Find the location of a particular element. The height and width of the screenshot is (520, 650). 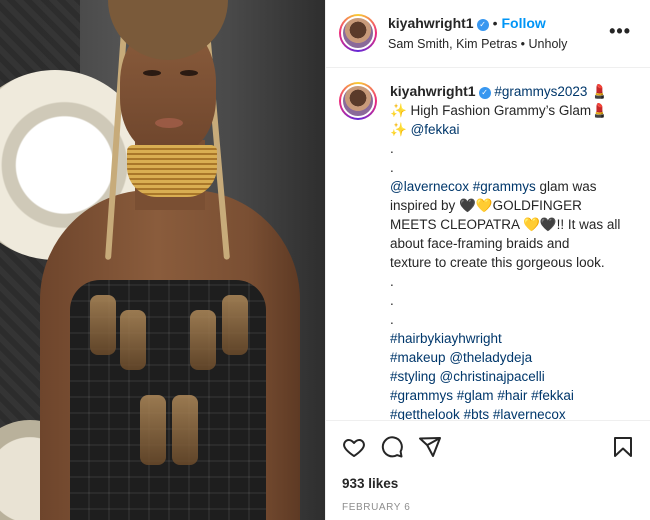

likes-count: 933 likes is located at coordinates (370, 483).